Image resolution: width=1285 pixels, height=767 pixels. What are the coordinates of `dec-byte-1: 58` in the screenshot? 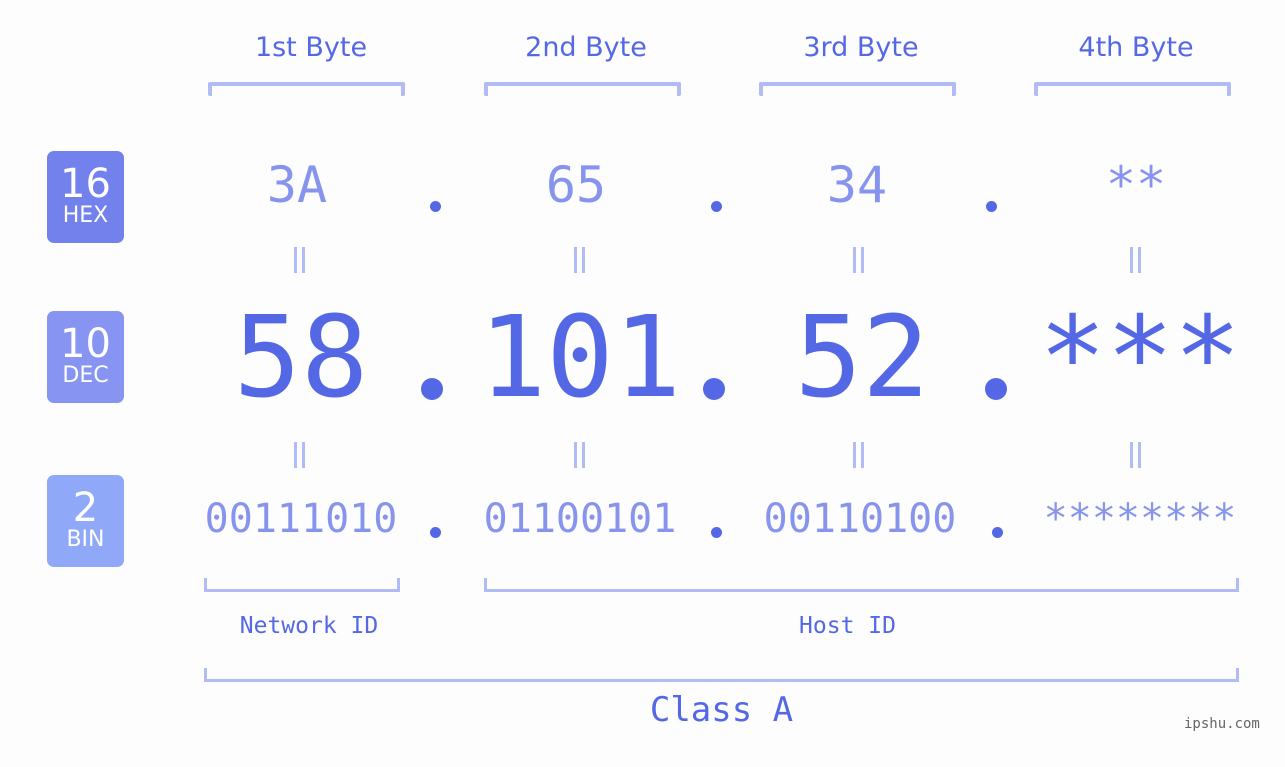 It's located at (301, 358).